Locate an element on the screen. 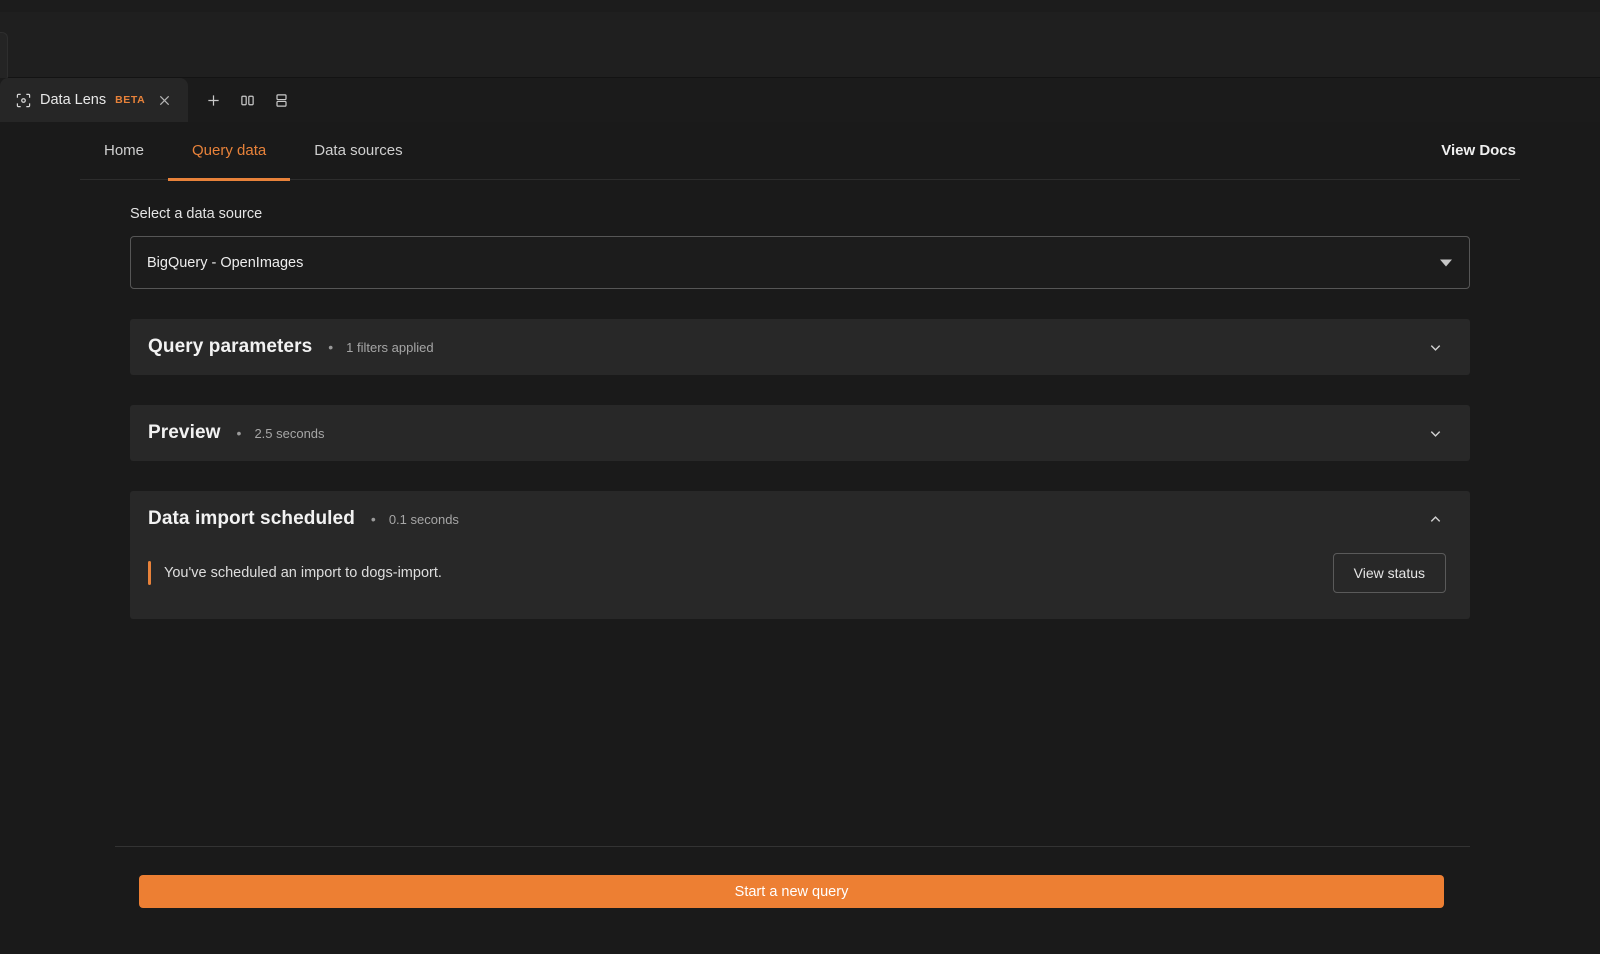  footer-bar: Start a new query is located at coordinates (800, 900).